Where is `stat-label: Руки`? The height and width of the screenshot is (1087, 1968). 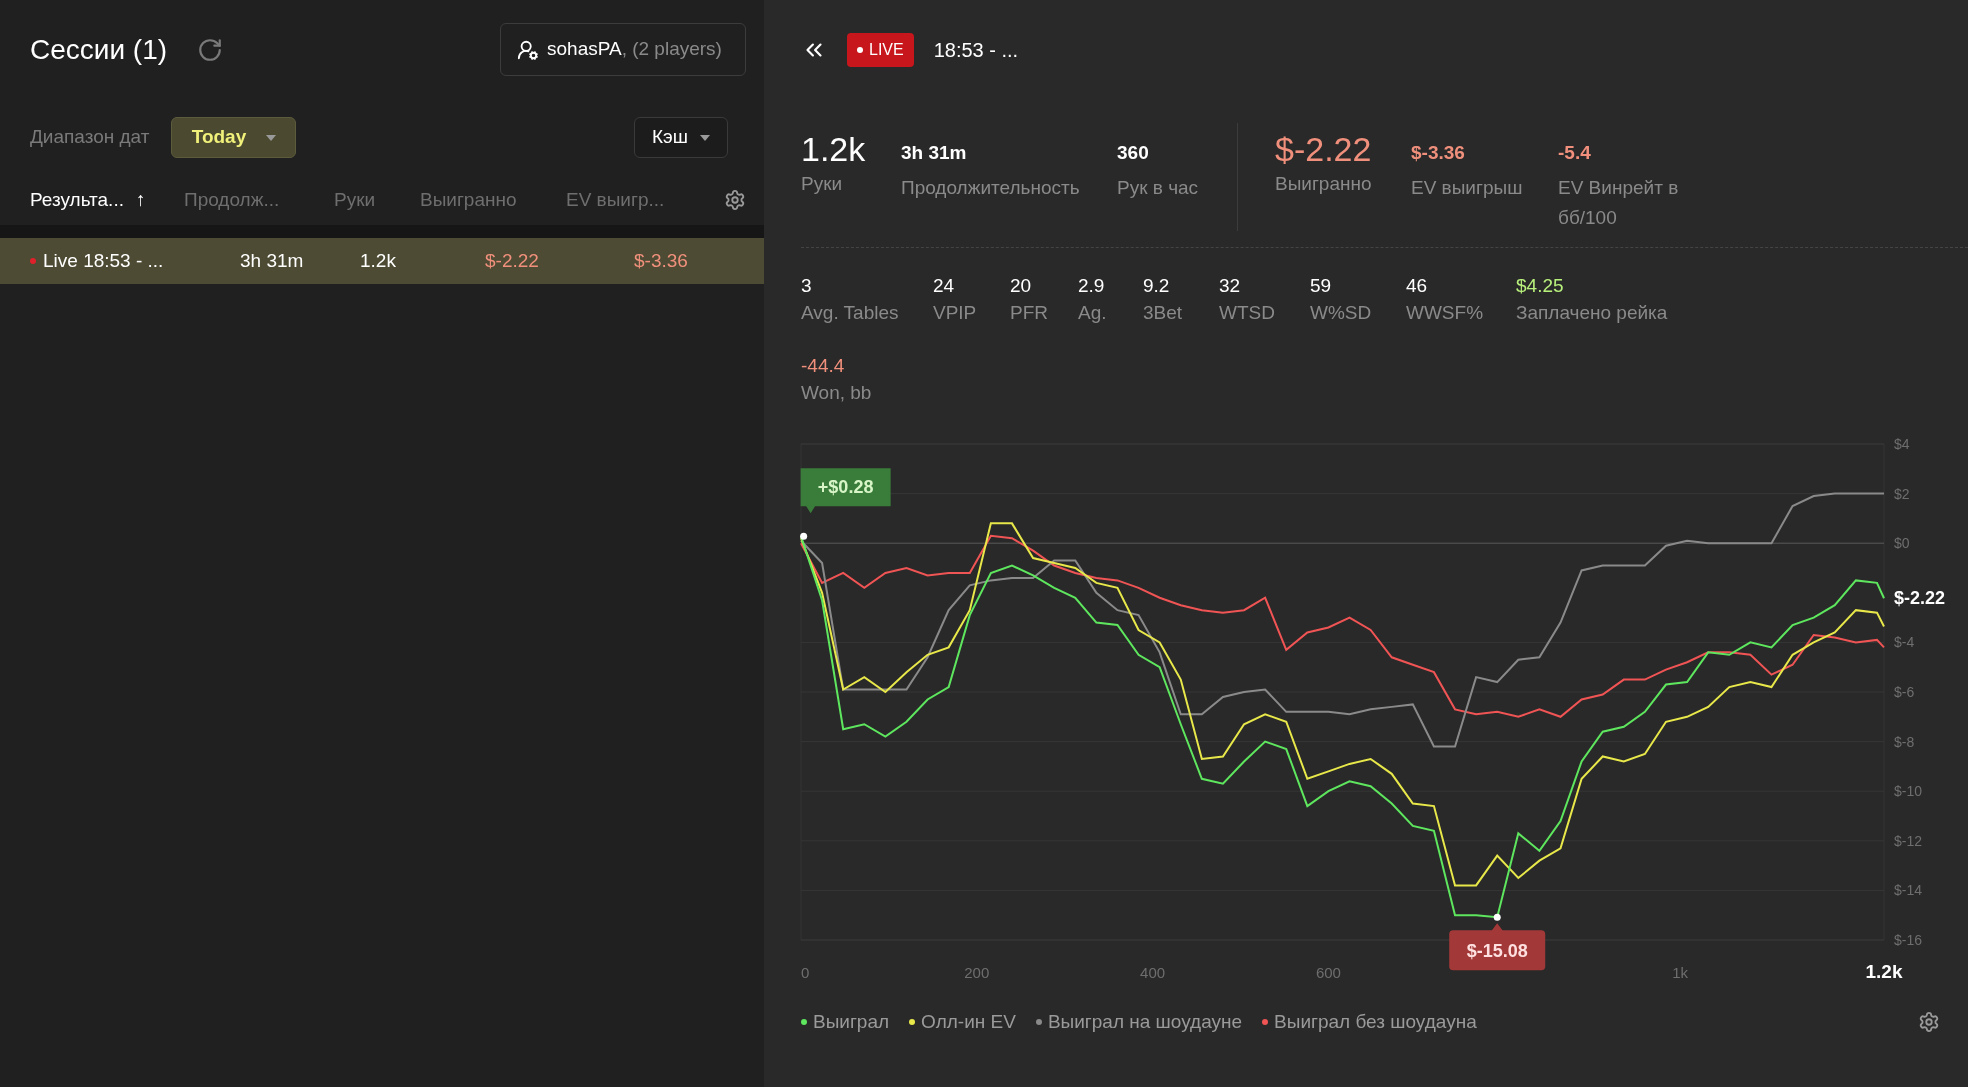
stat-label: Руки is located at coordinates (822, 184).